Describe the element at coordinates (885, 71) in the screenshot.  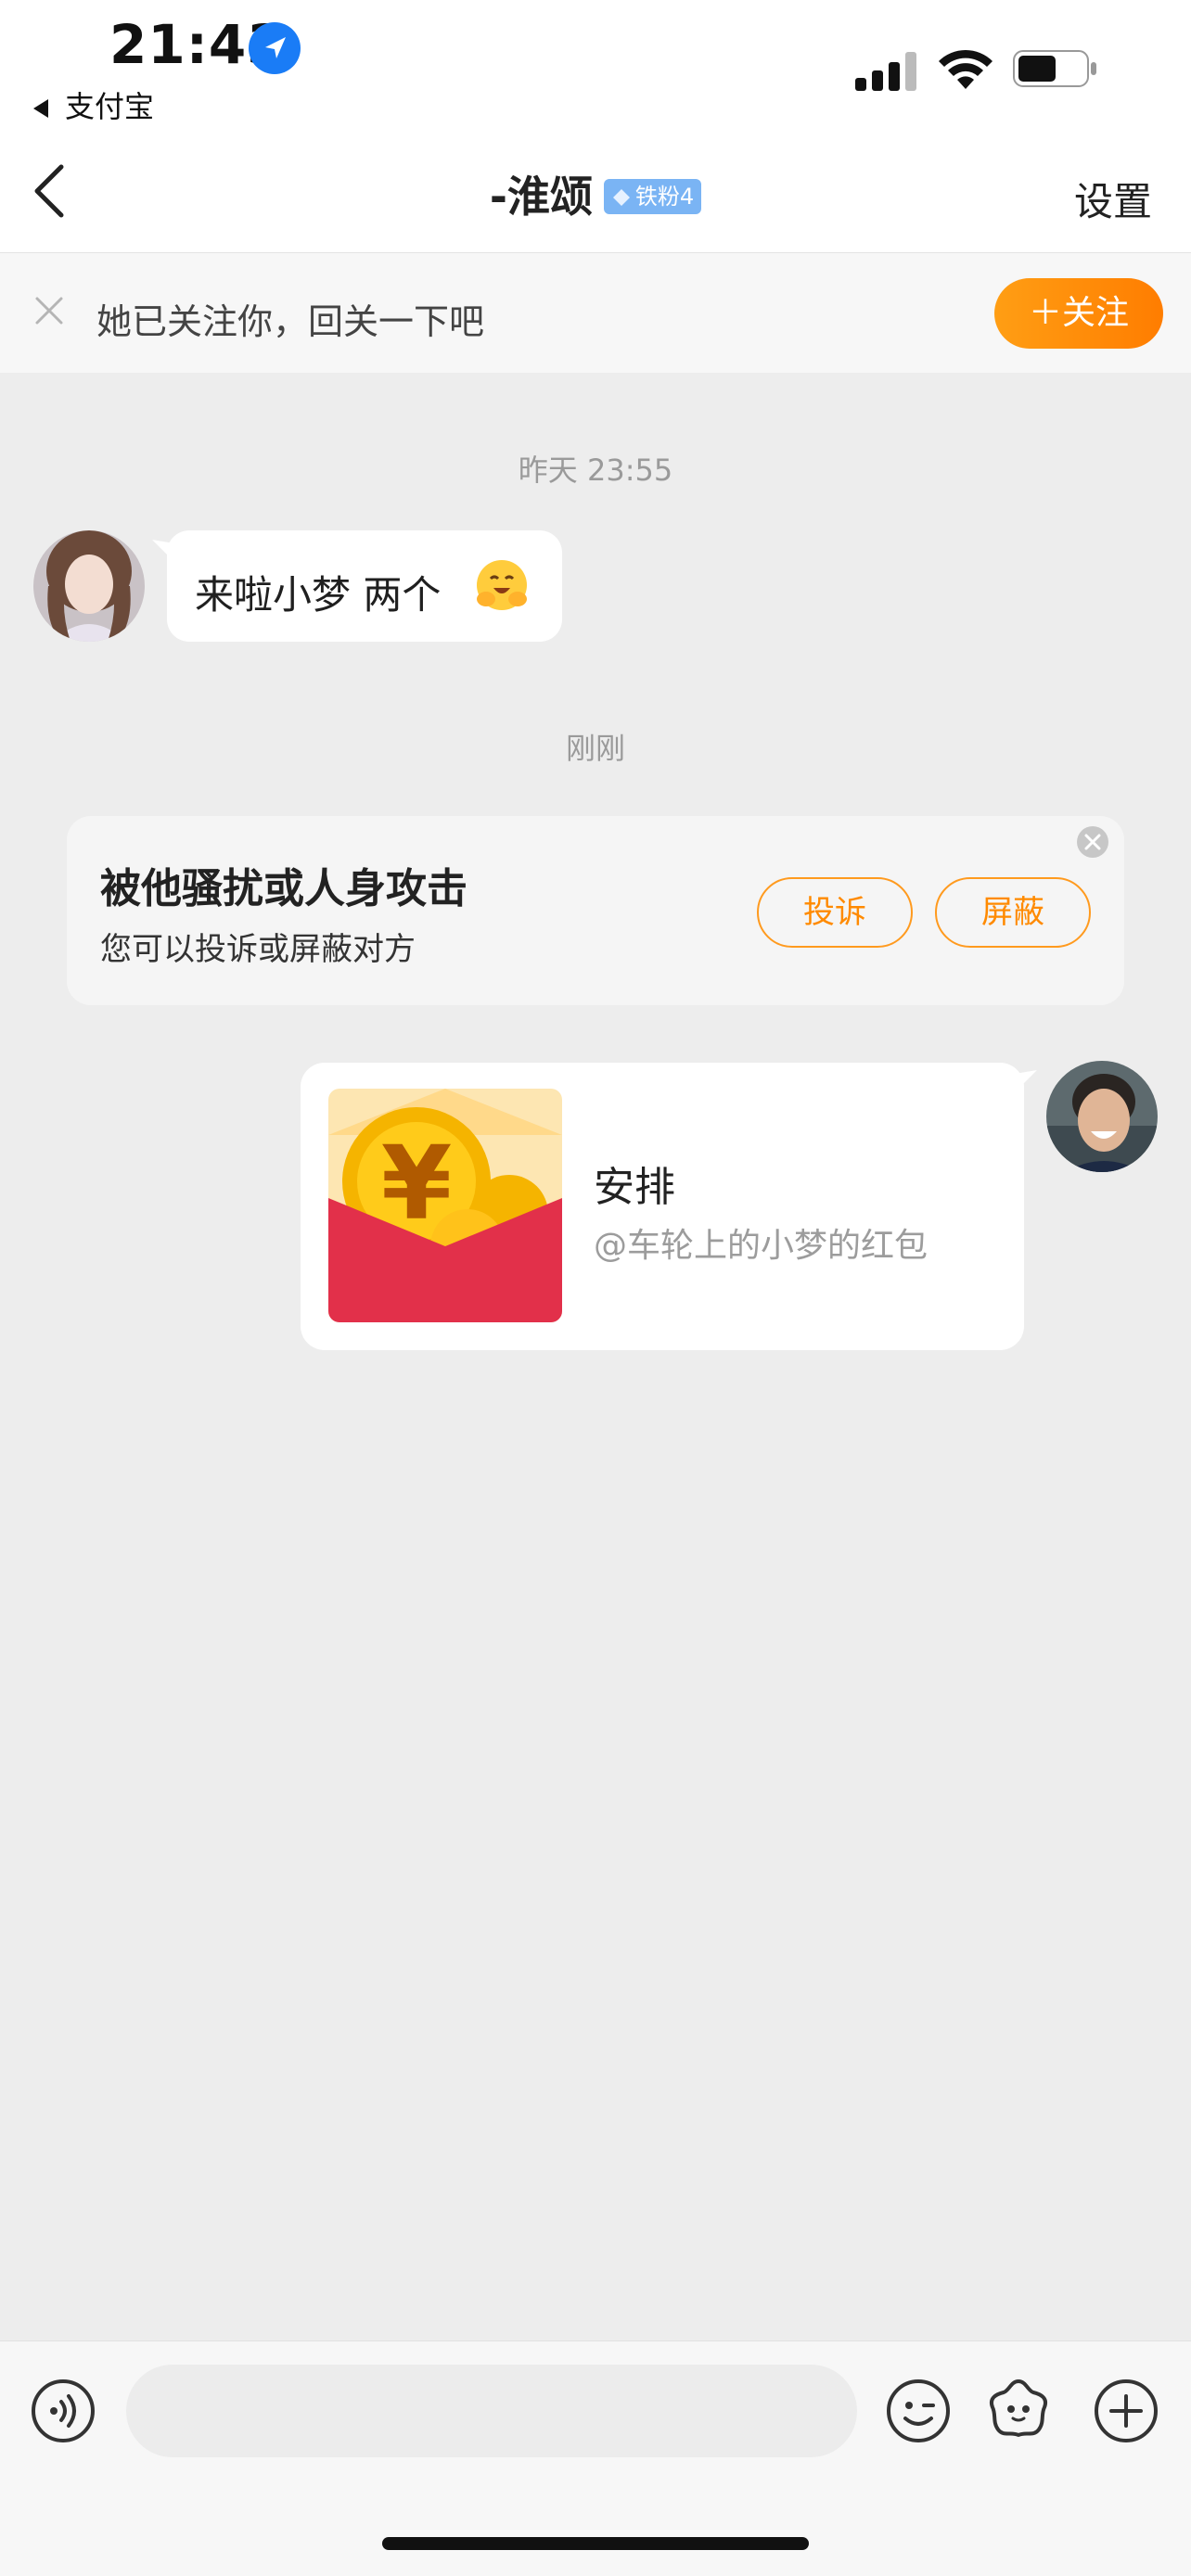
I see `cellular-signal-icon` at that location.